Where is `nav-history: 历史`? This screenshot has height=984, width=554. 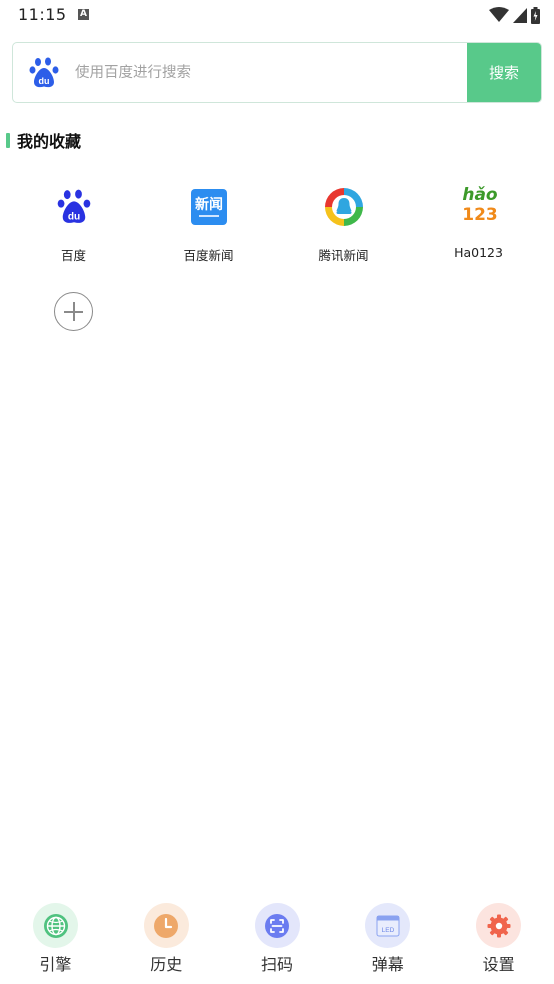
nav-history: 历史 is located at coordinates (166, 941).